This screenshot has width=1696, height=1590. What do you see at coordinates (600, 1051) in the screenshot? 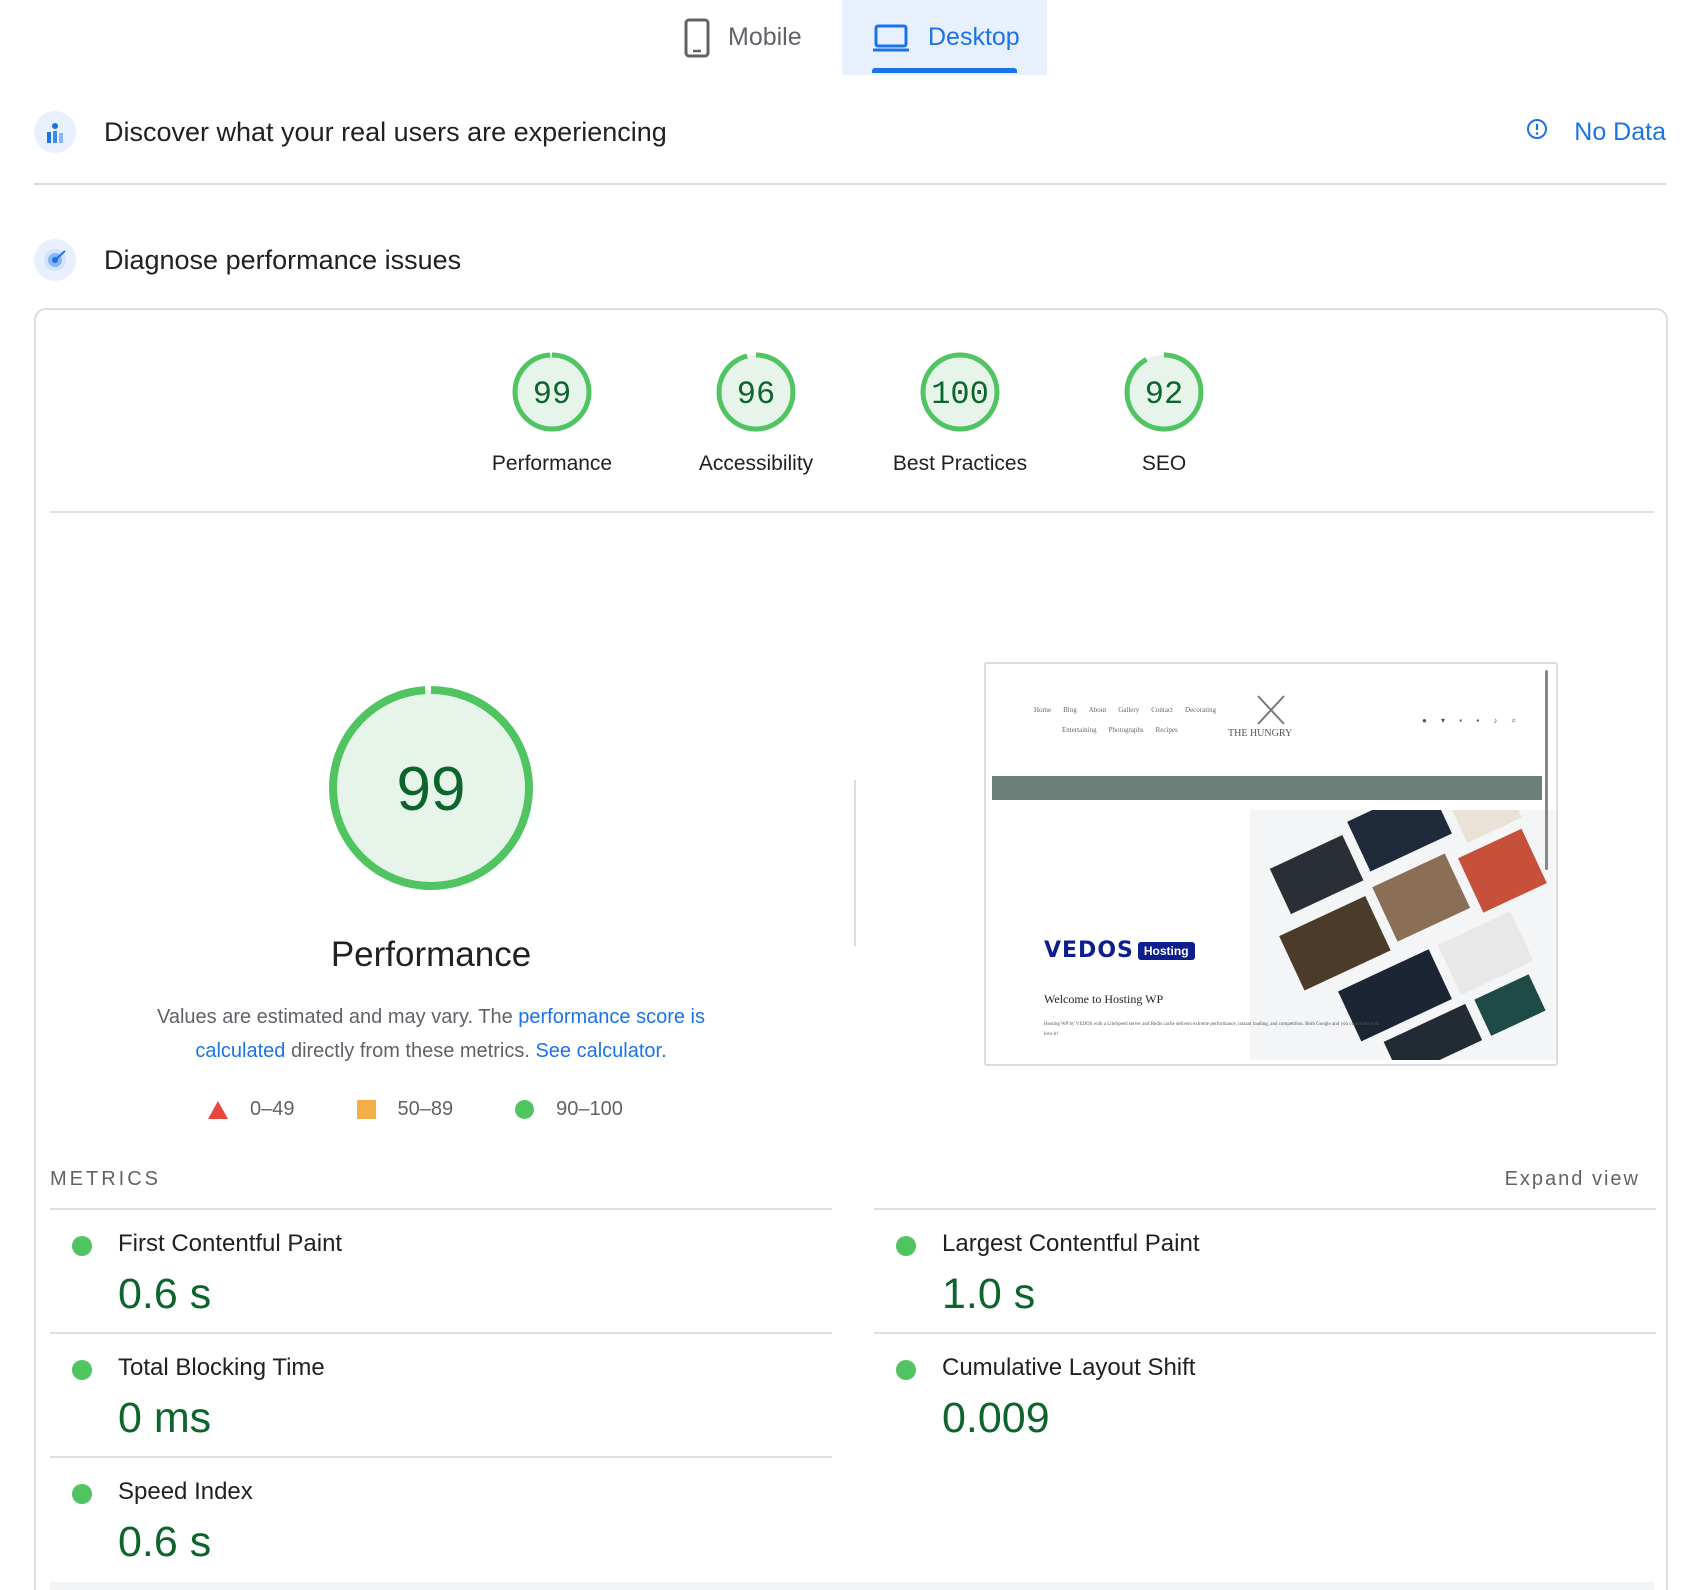
I see `see-calculator-link: See calculator.` at bounding box center [600, 1051].